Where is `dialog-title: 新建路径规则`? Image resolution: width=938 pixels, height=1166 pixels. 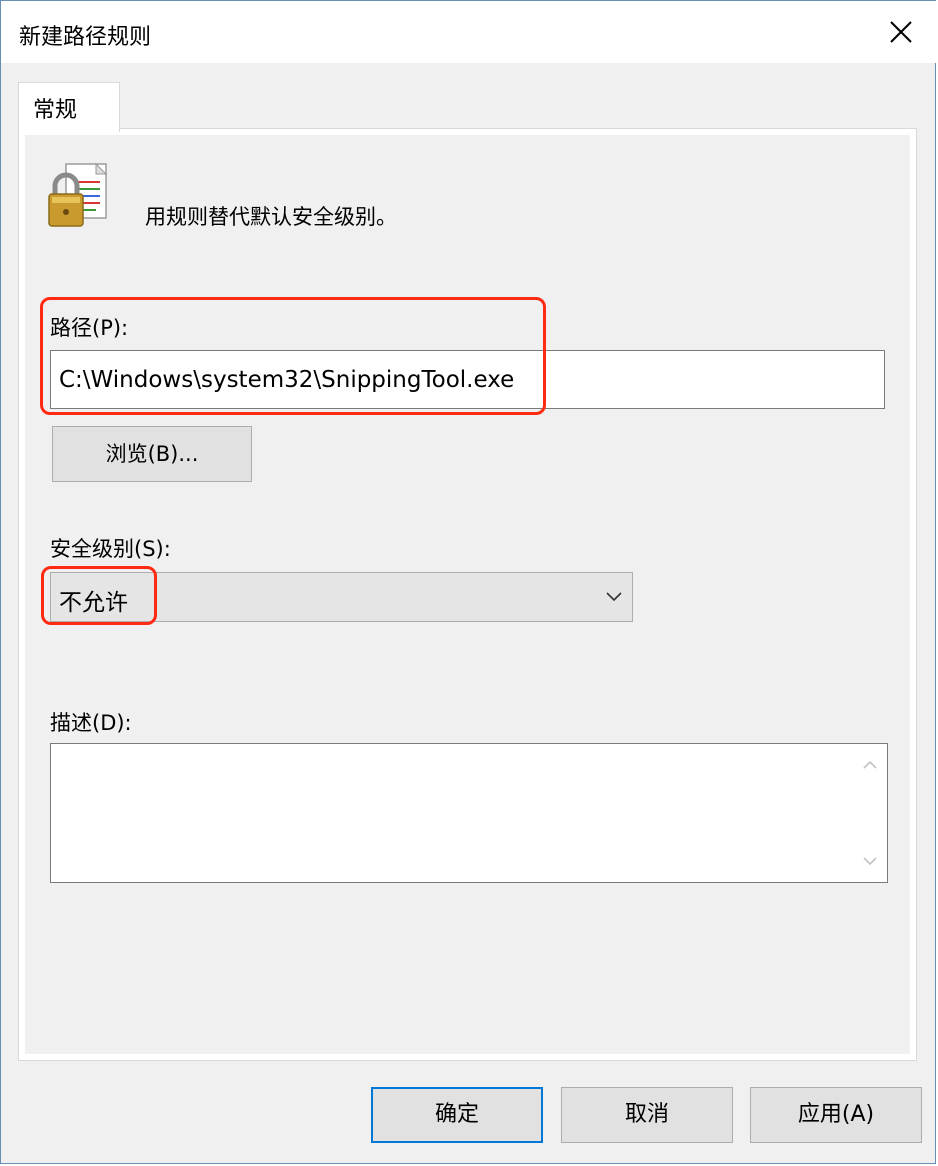 dialog-title: 新建路径规则 is located at coordinates (85, 37).